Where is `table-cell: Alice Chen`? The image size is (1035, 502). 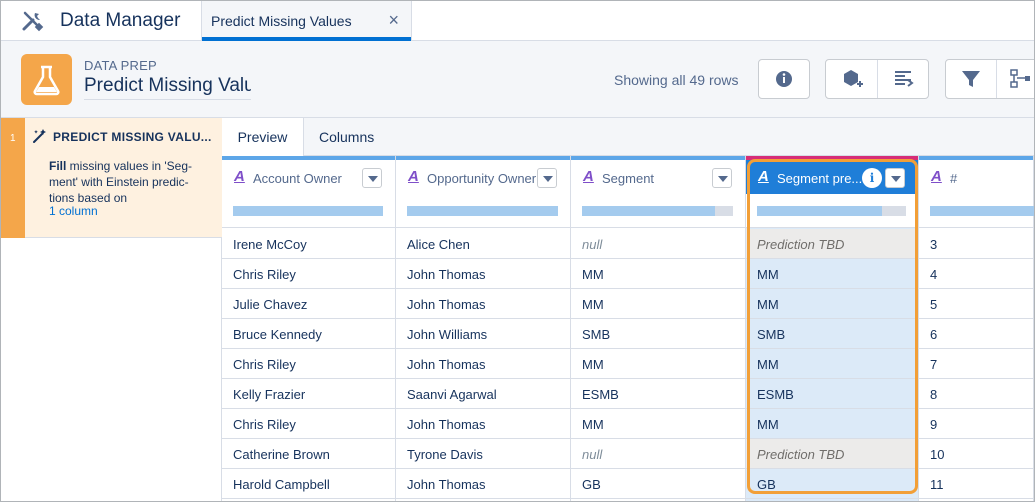 table-cell: Alice Chen is located at coordinates (483, 244).